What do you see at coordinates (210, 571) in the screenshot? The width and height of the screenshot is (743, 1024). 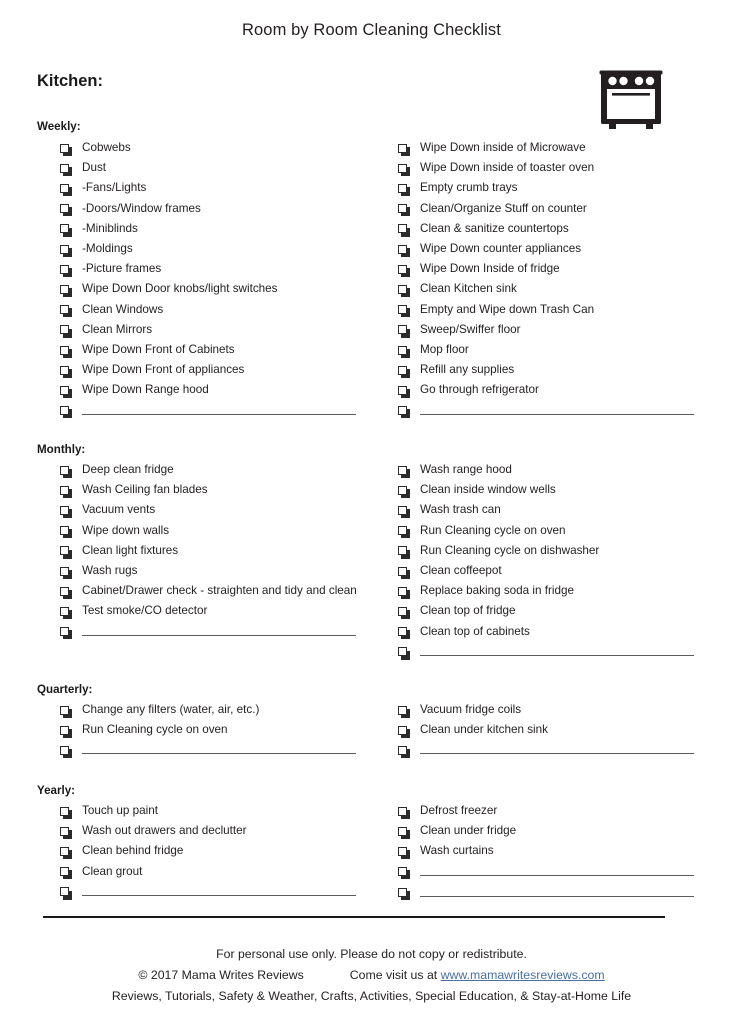 I see `checklist-item: Wash rugs` at bounding box center [210, 571].